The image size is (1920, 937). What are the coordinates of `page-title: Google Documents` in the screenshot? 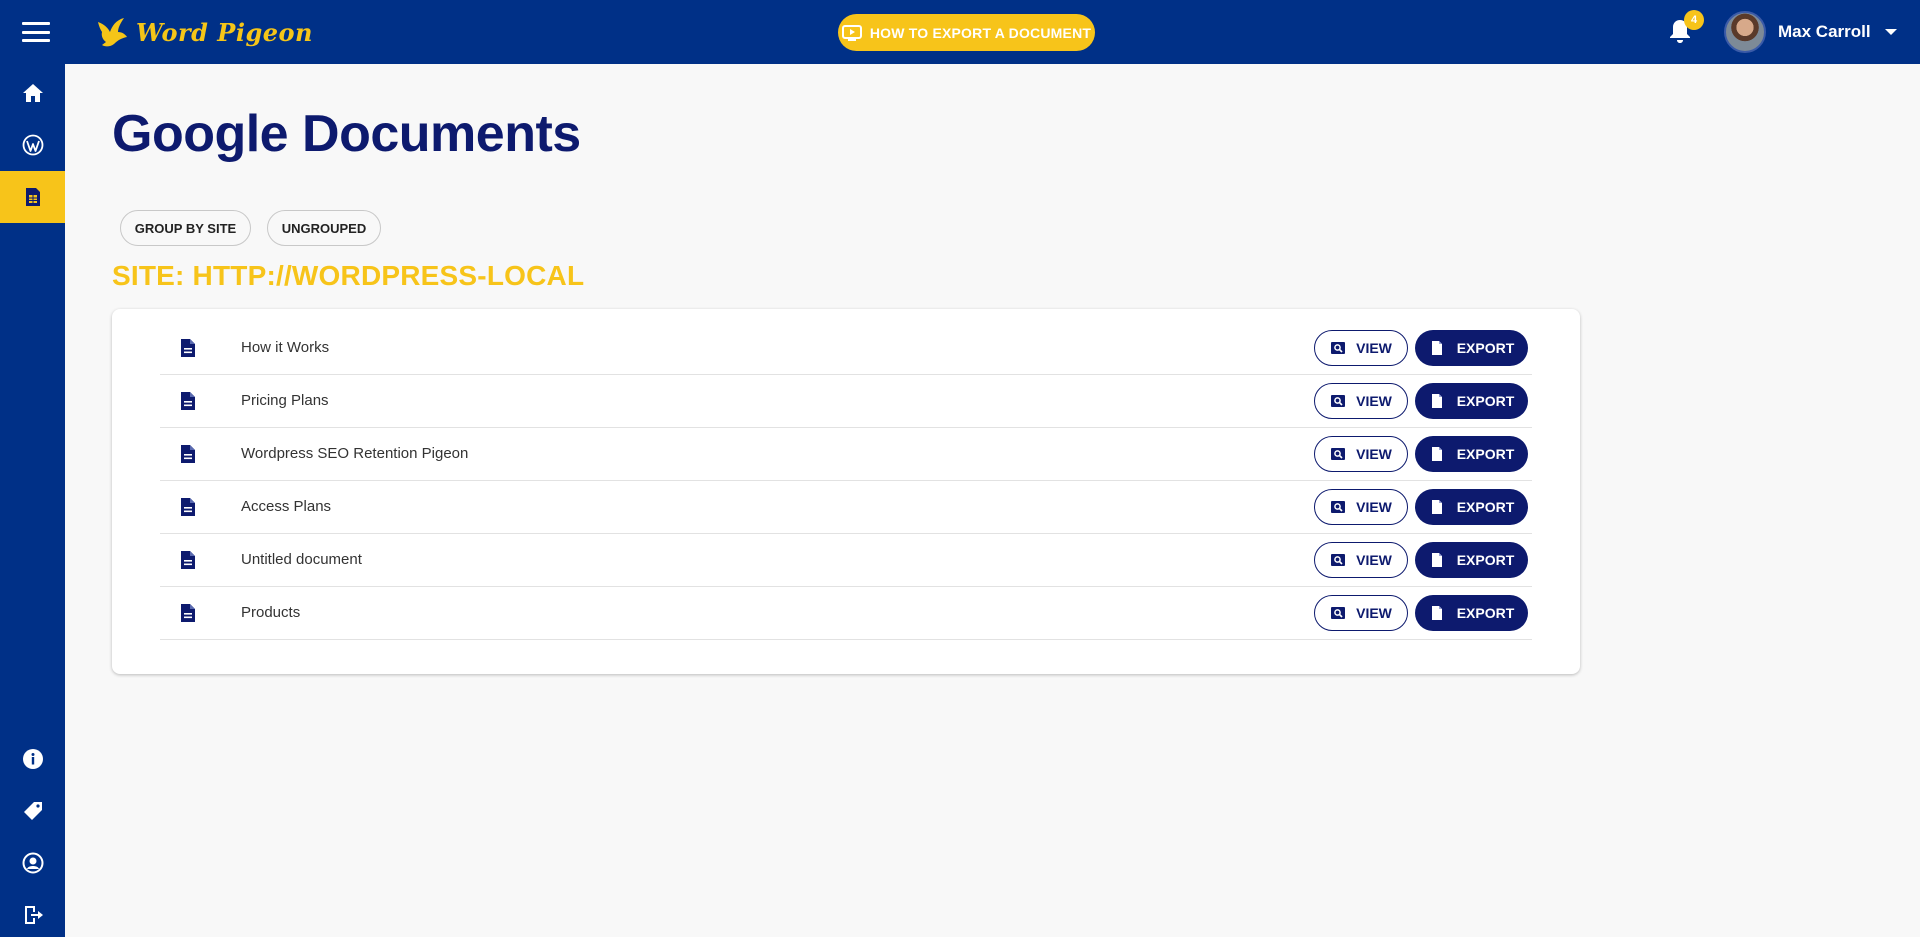 It's located at (346, 134).